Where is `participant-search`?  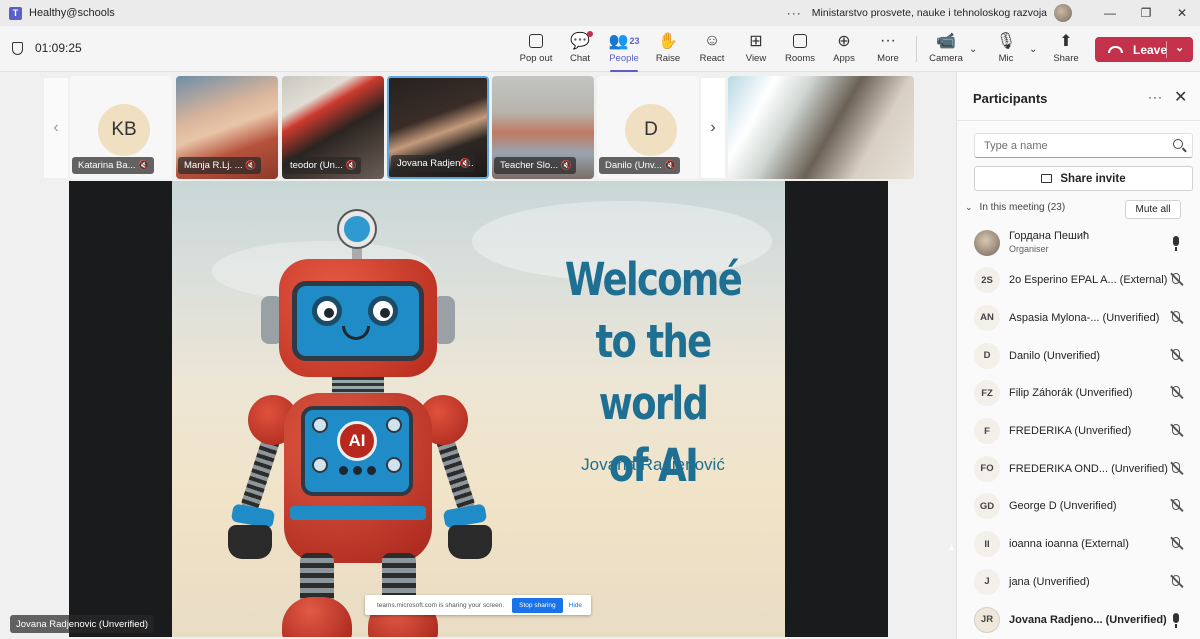 participant-search is located at coordinates (1083, 145).